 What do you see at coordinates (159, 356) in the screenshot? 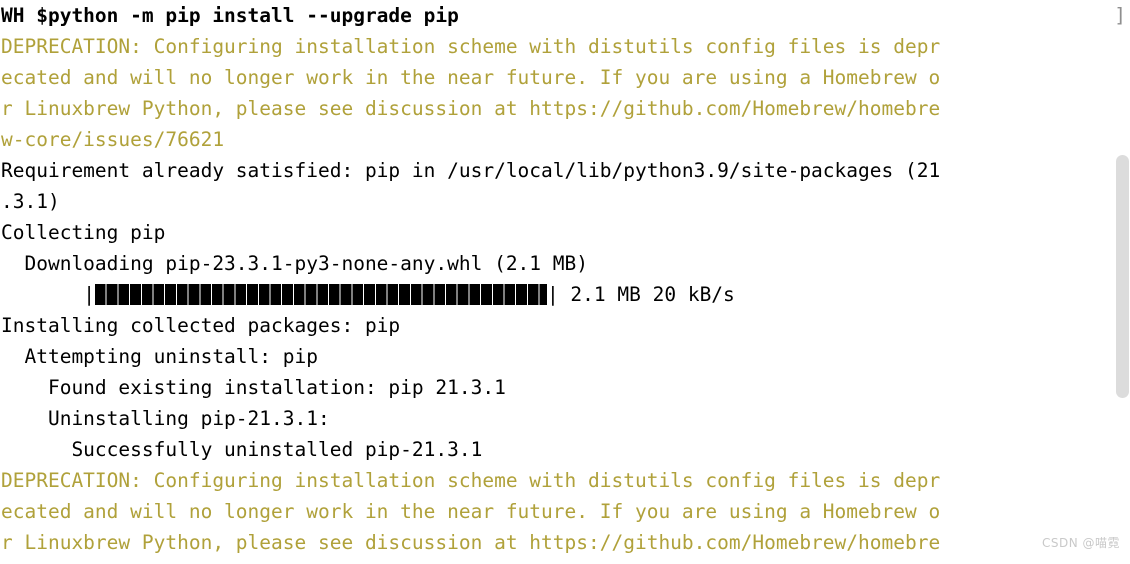
I see `terminal-line-attempting-uninstall: Attempting uninstall: pip` at bounding box center [159, 356].